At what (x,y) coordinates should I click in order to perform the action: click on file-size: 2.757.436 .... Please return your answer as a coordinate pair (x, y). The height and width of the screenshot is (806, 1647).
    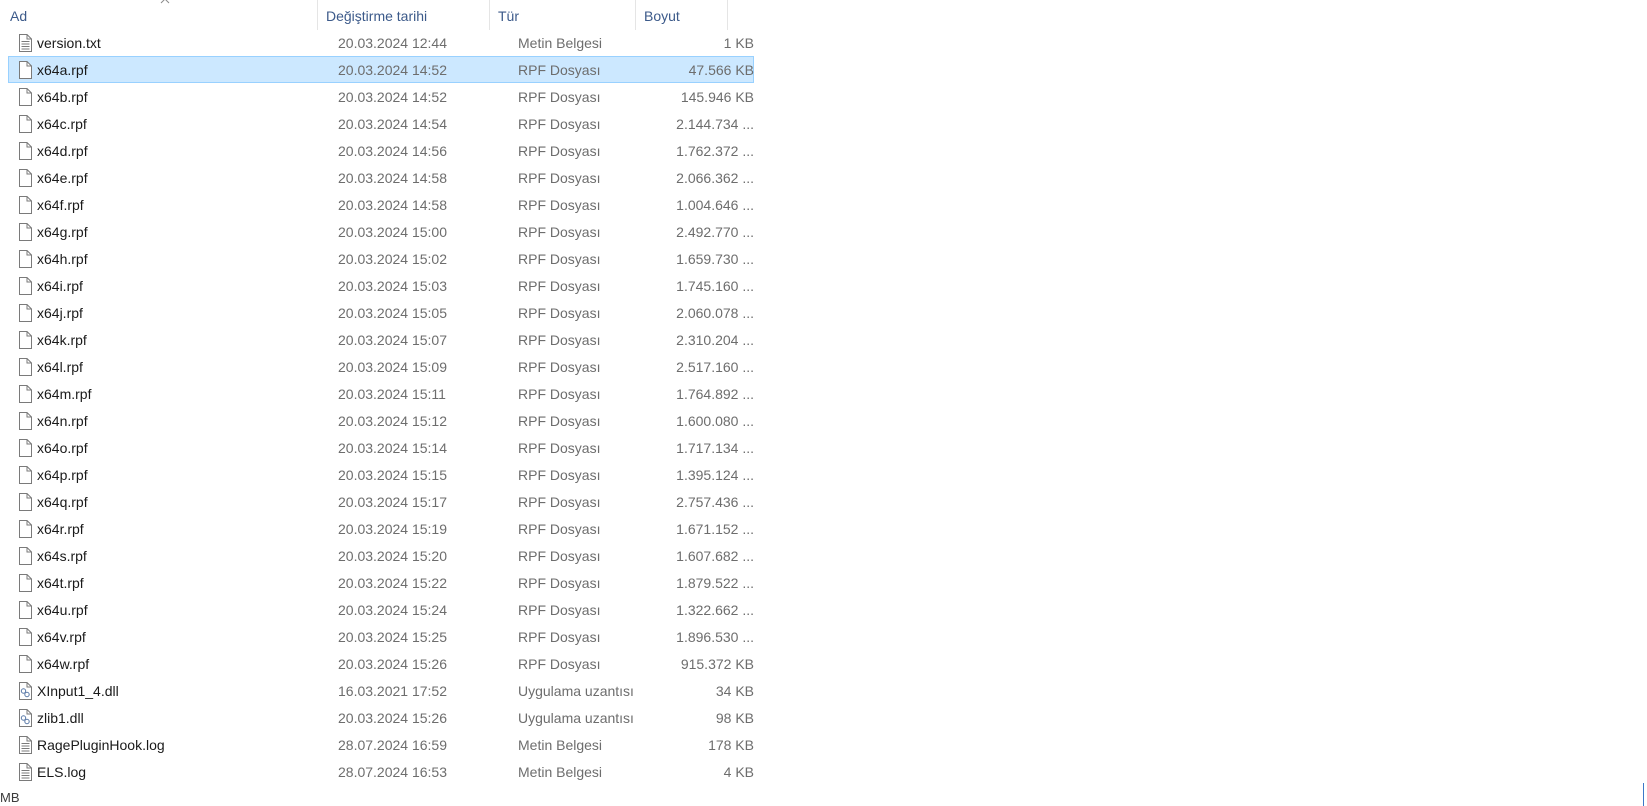
    Looking at the image, I should click on (715, 502).